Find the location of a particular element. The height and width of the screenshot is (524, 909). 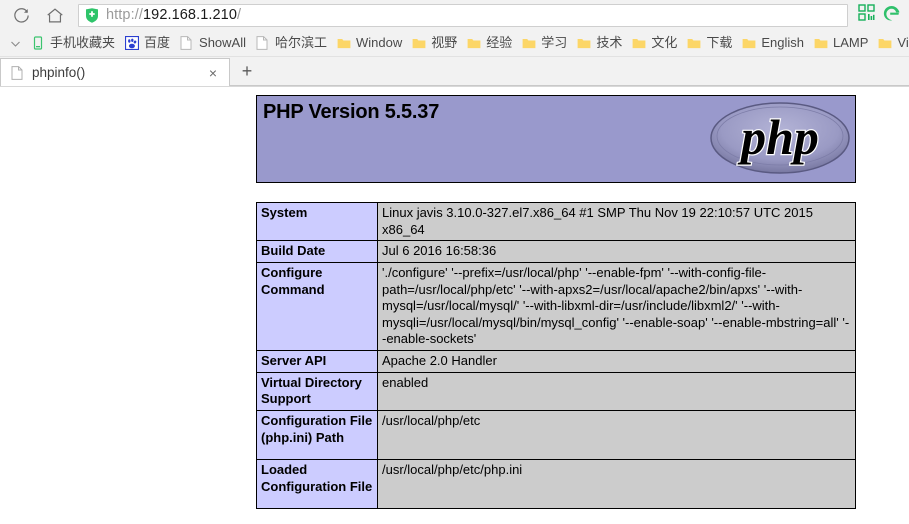

address-bar: http://192.168.1.210/ is located at coordinates (463, 15).